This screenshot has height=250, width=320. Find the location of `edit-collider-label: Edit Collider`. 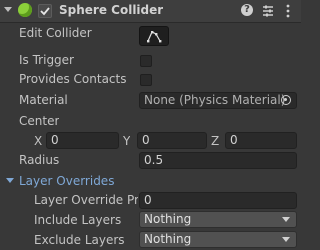

edit-collider-label: Edit Collider is located at coordinates (55, 33).